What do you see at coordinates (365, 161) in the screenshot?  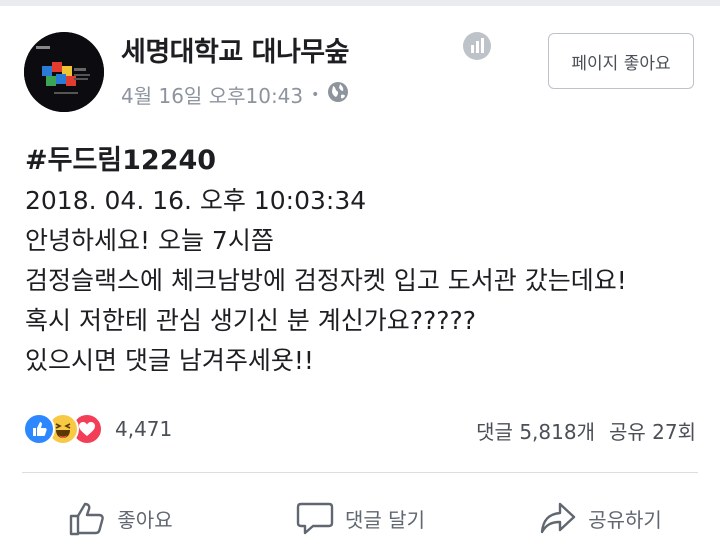 I see `post-hashtag: #두드림12240` at bounding box center [365, 161].